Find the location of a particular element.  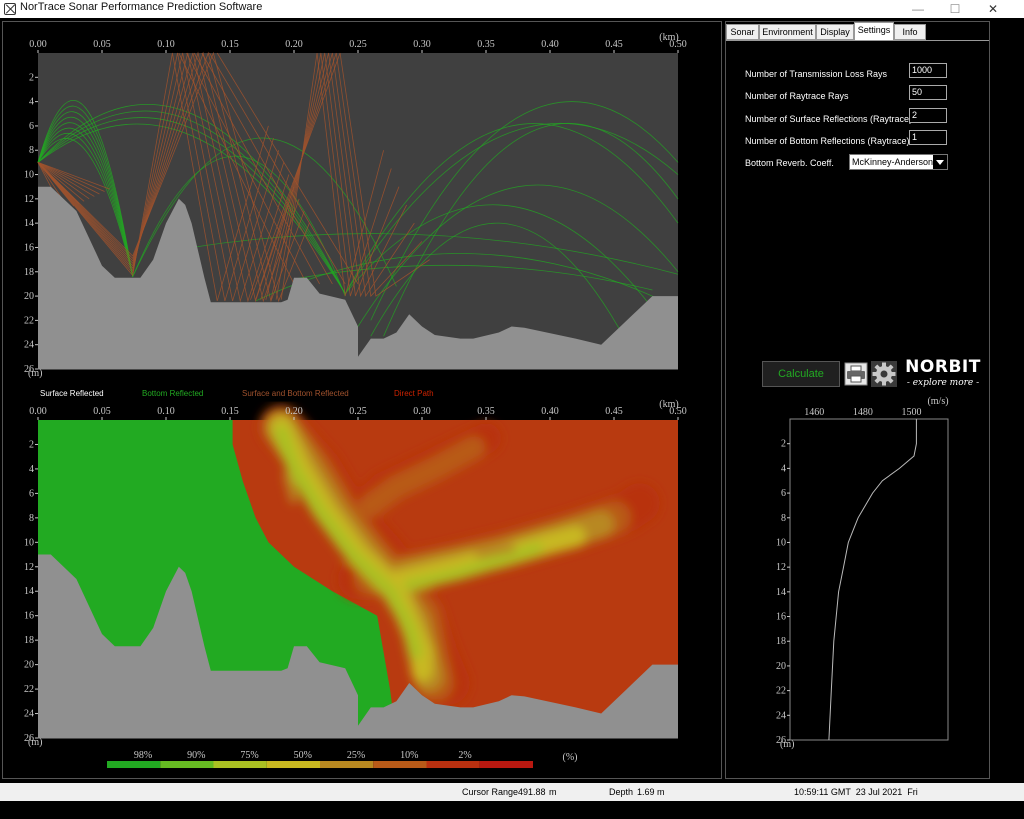

tab-display: Display is located at coordinates (835, 32).